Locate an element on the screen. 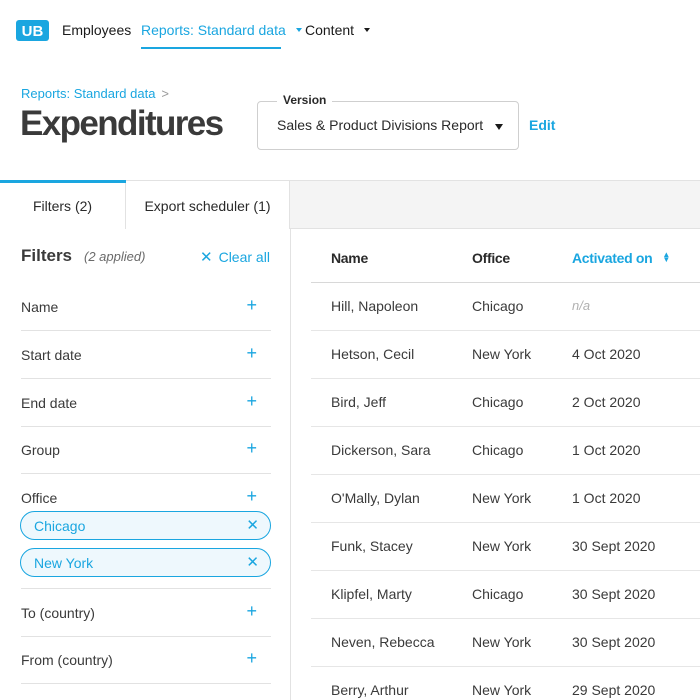 The image size is (700, 700). filter-chip-new-york: New York ✕ is located at coordinates (145, 562).